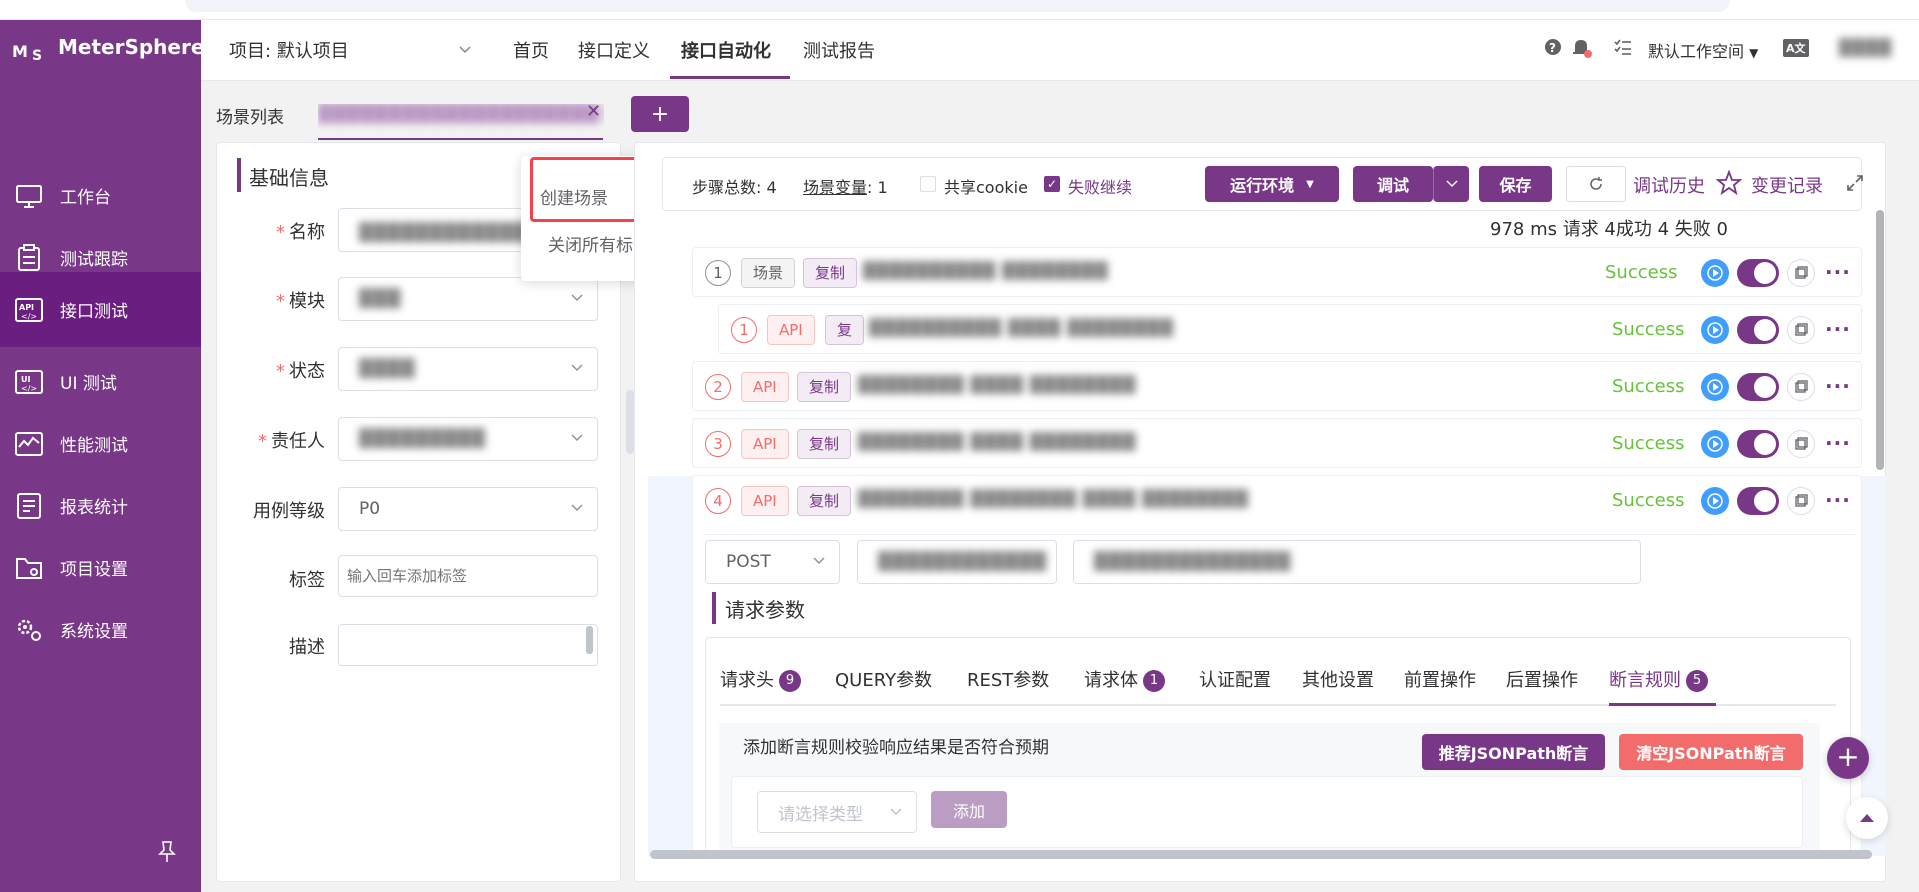 The width and height of the screenshot is (1919, 892). Describe the element at coordinates (289, 178) in the screenshot. I see `section-title: 基础信息` at that location.